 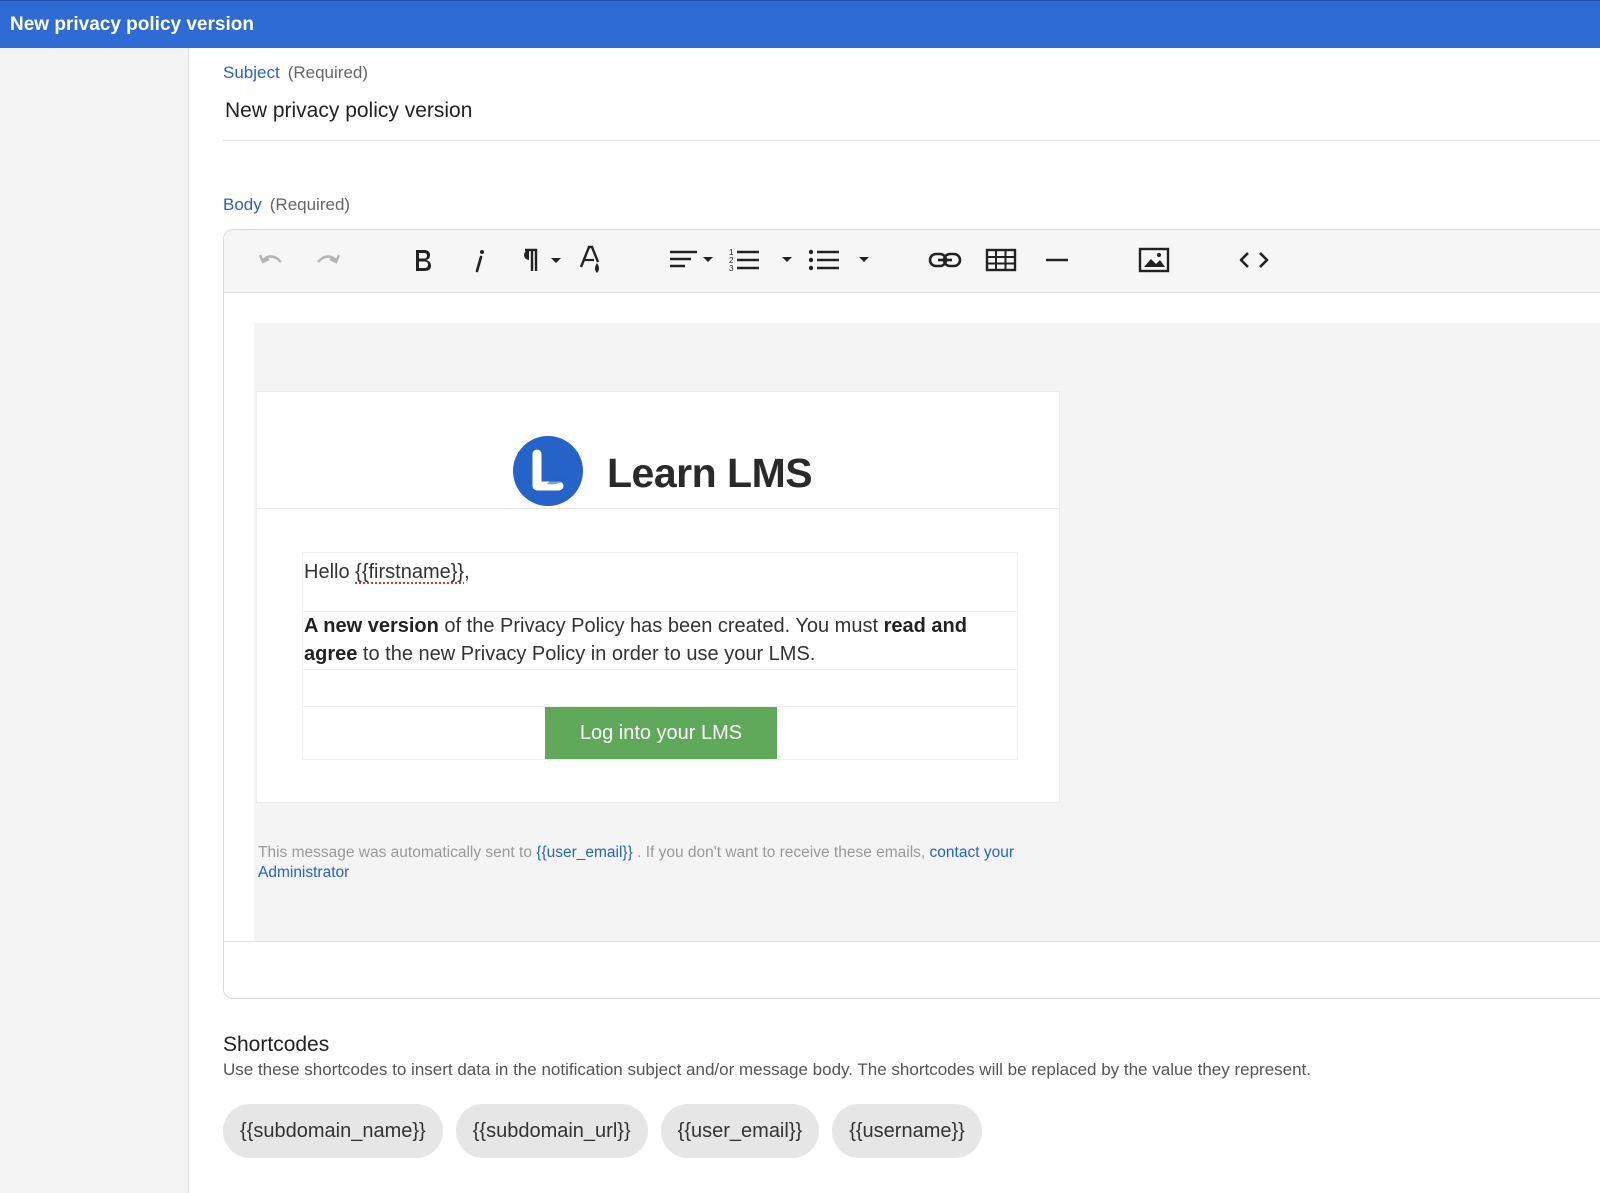 I want to click on login-button: Log into your LMS, so click(x=661, y=733).